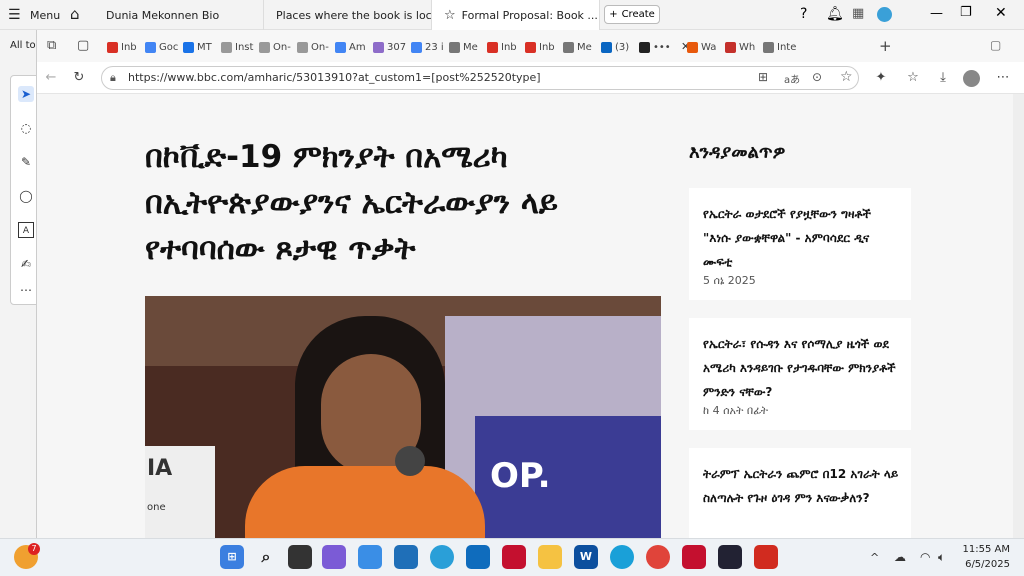 This screenshot has height=576, width=1024. I want to click on edge-beta-icon, so click(442, 557).